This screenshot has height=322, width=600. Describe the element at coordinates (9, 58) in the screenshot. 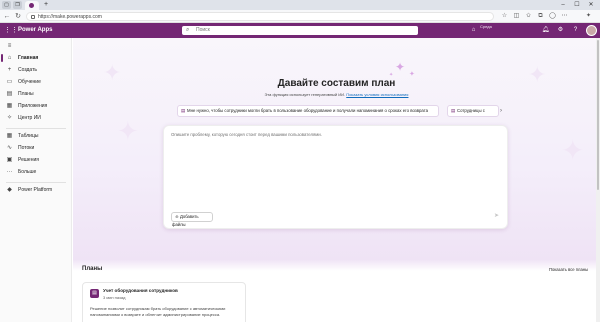

I see `home-icon: ⌂` at that location.